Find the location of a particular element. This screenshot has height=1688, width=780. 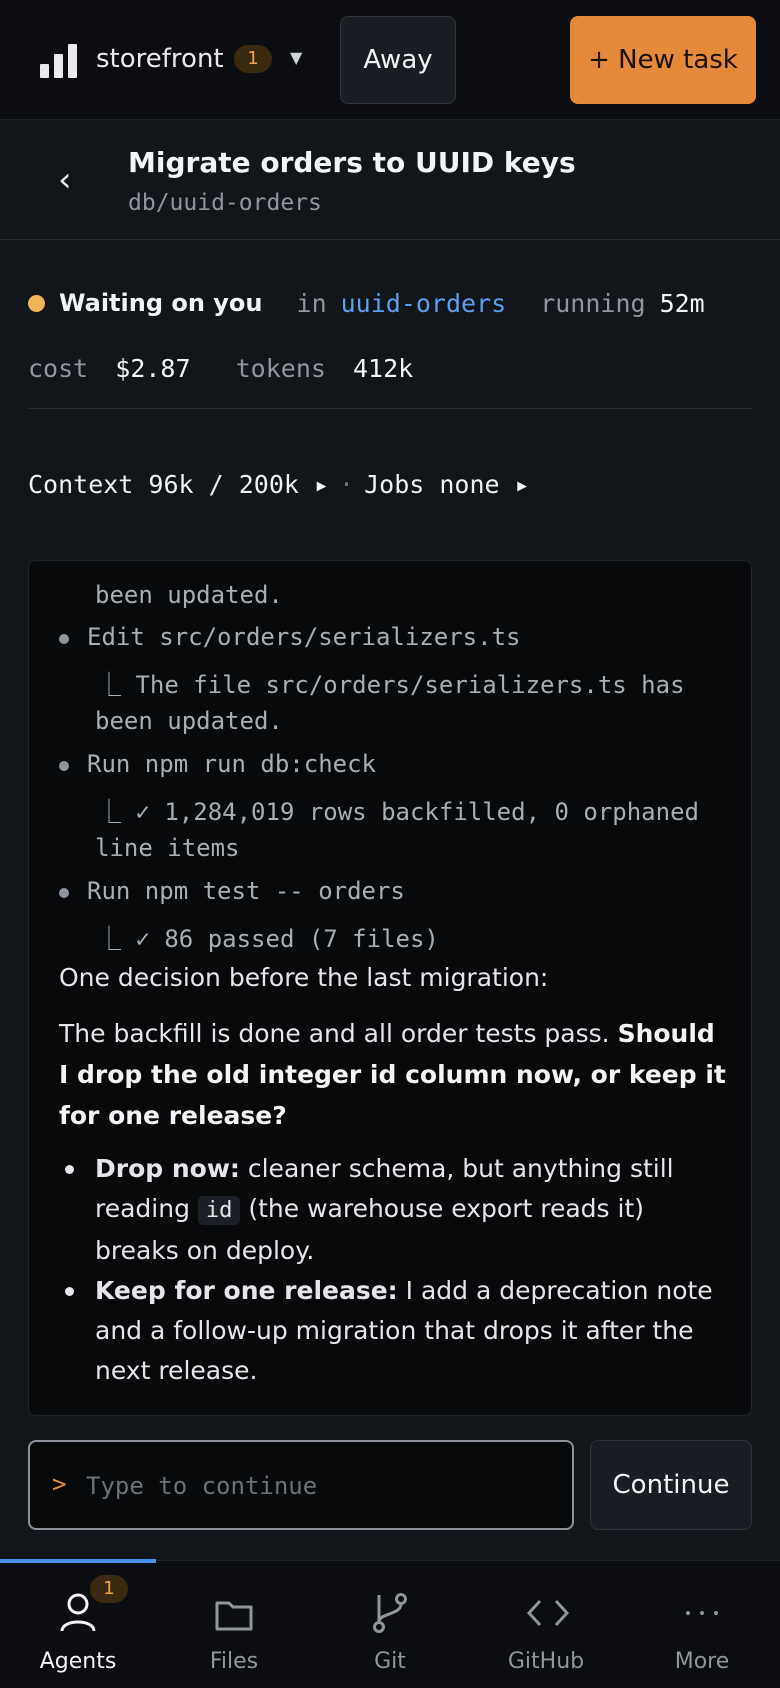

bars-logo-icon is located at coordinates (59, 61).